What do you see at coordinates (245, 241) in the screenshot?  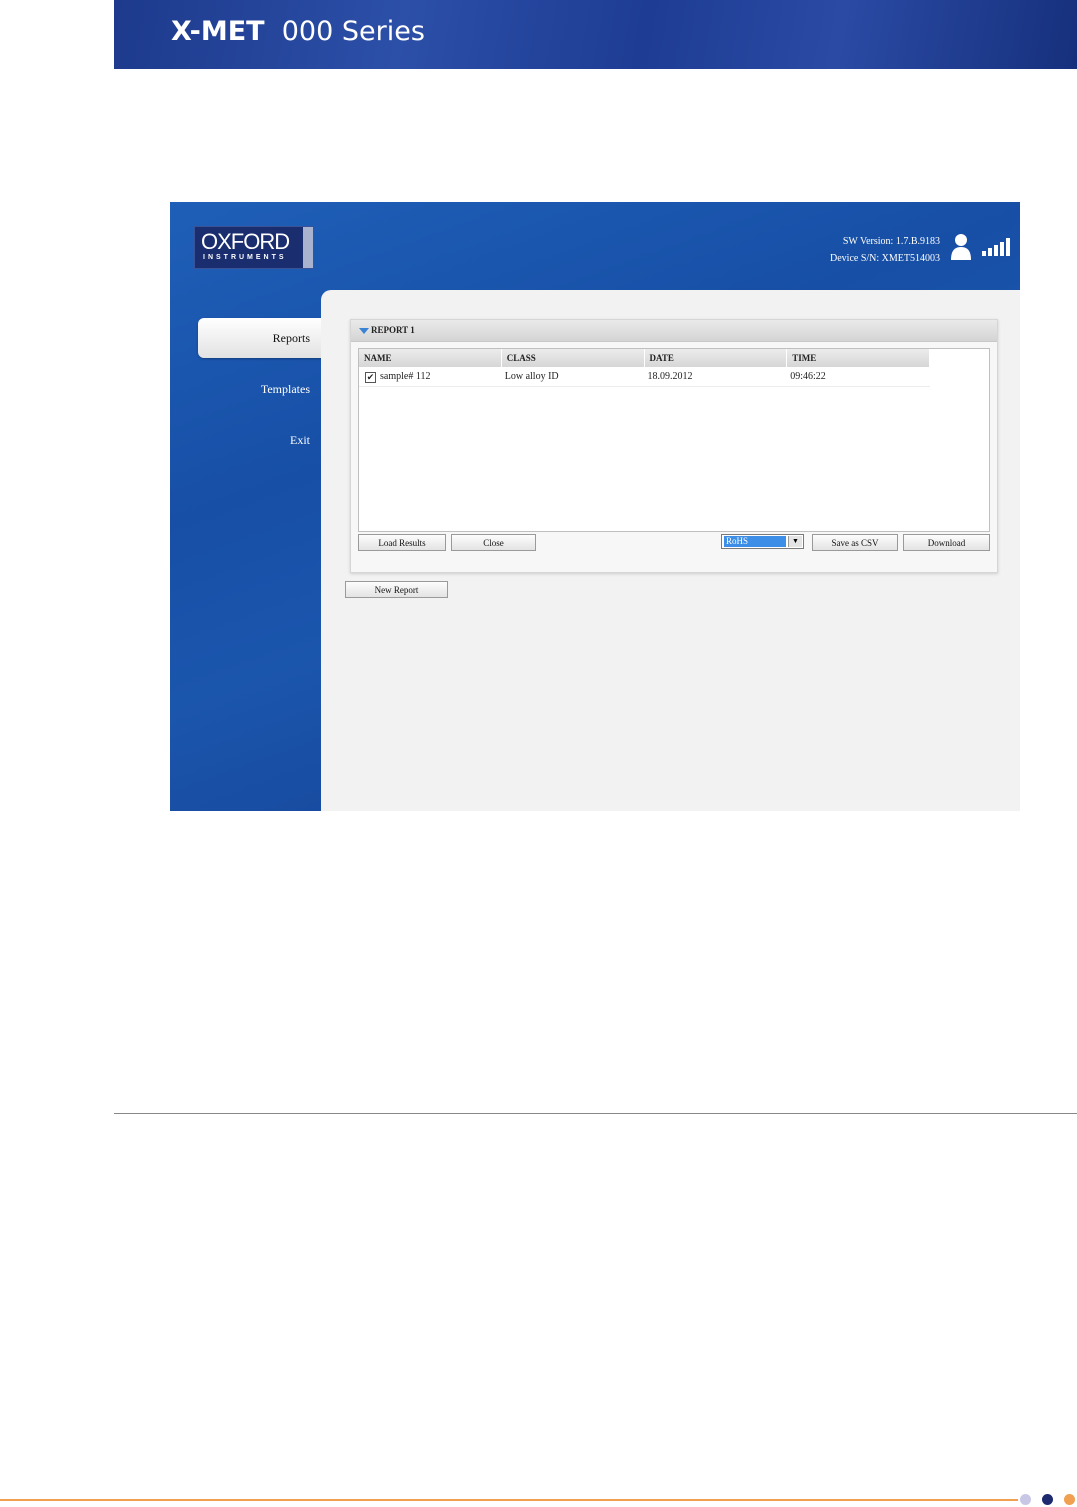 I see `logo-brand-text: OXFORD` at bounding box center [245, 241].